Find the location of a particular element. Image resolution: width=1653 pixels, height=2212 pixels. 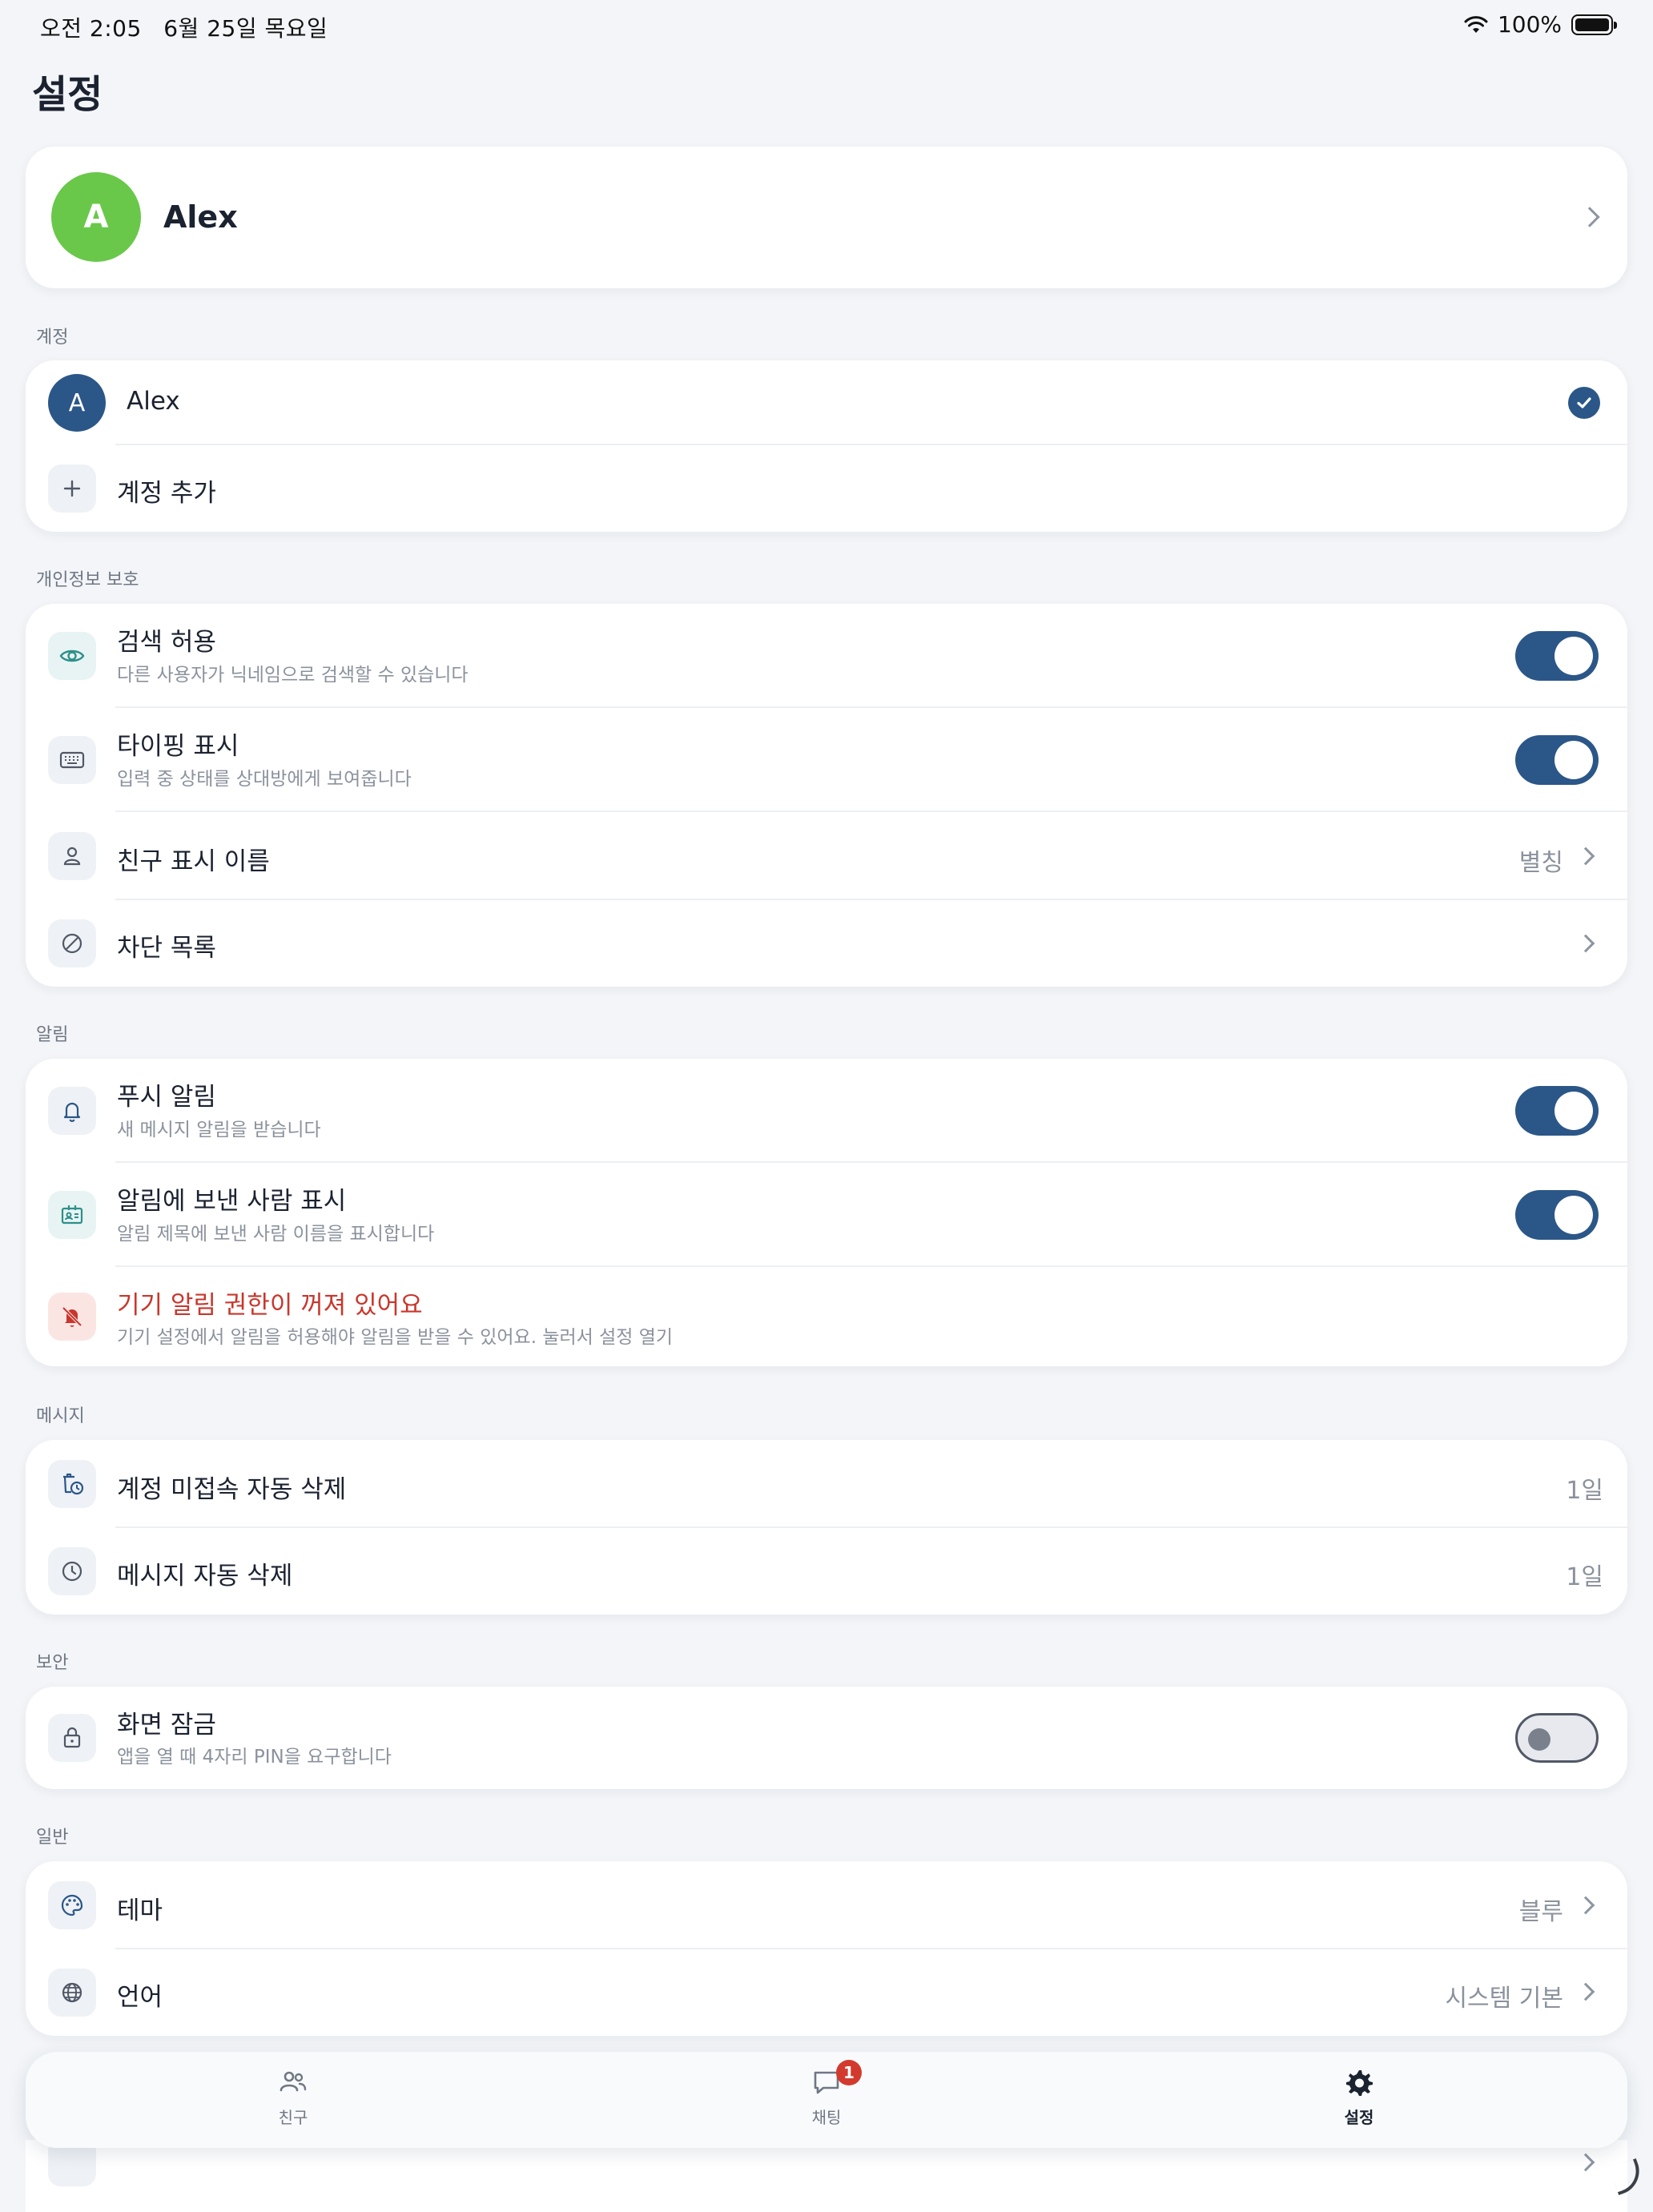

account-row-alex: A Alex is located at coordinates (826, 403).